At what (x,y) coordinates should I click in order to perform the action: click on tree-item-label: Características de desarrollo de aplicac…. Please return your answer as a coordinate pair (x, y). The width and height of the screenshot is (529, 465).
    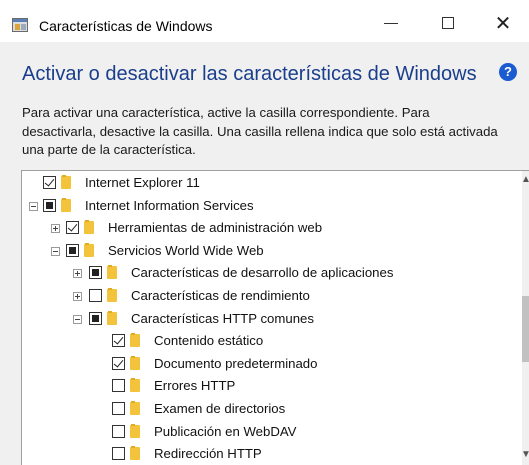
    Looking at the image, I should click on (262, 273).